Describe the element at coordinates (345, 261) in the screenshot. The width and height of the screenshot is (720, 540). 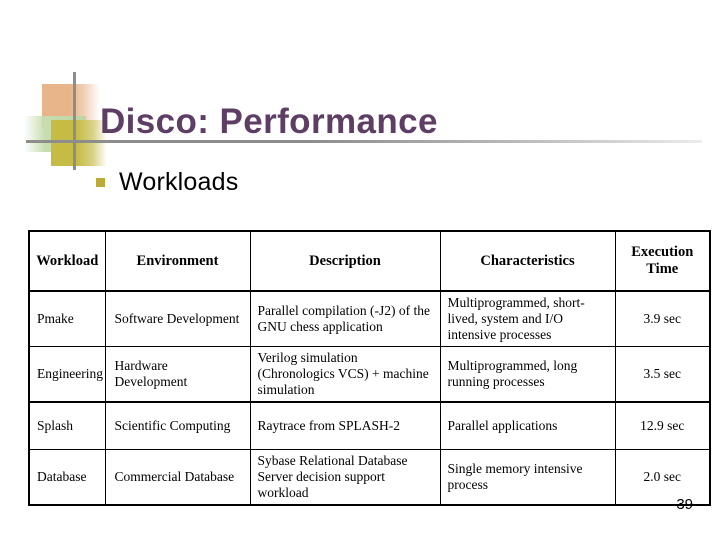
I see `column-header-description: Description` at that location.